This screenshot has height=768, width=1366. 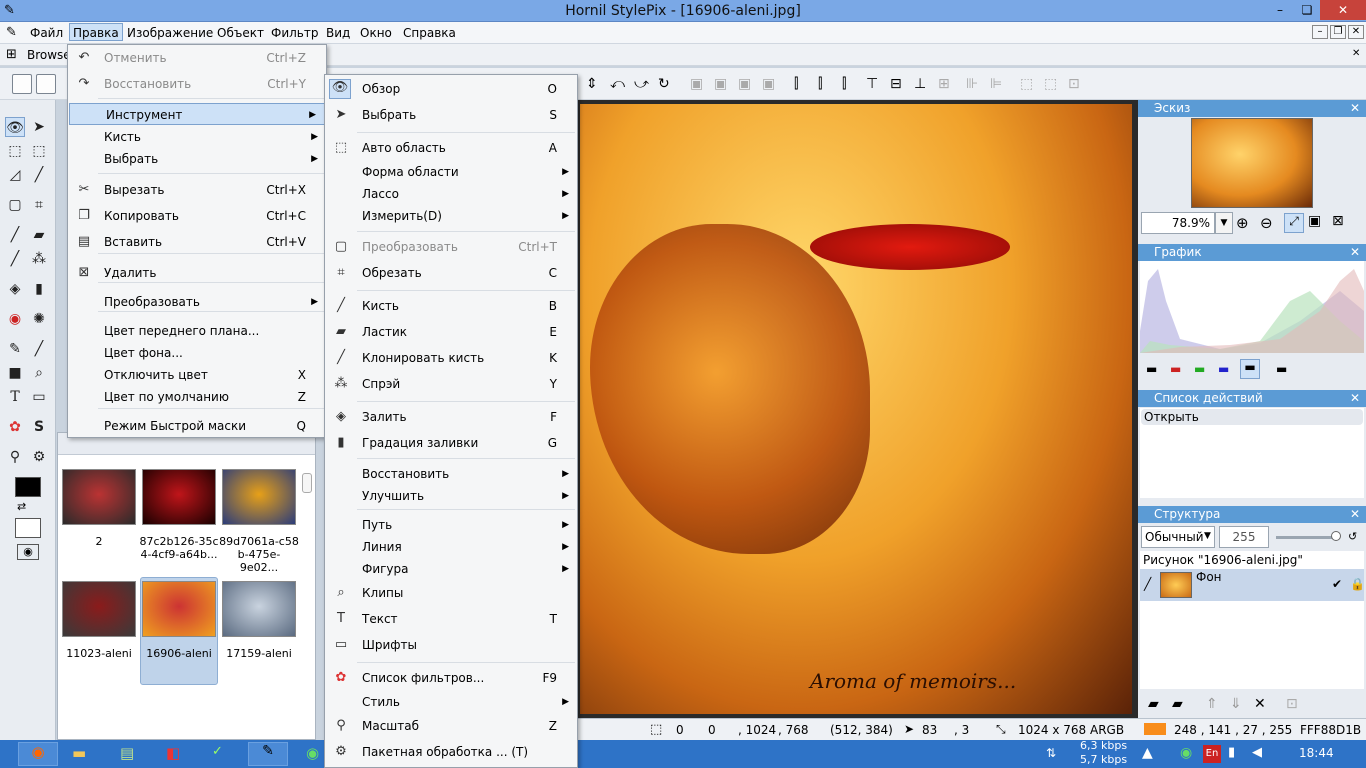 I want to click on tool-menu-item: ▭ Шрифты, so click(x=451, y=645).